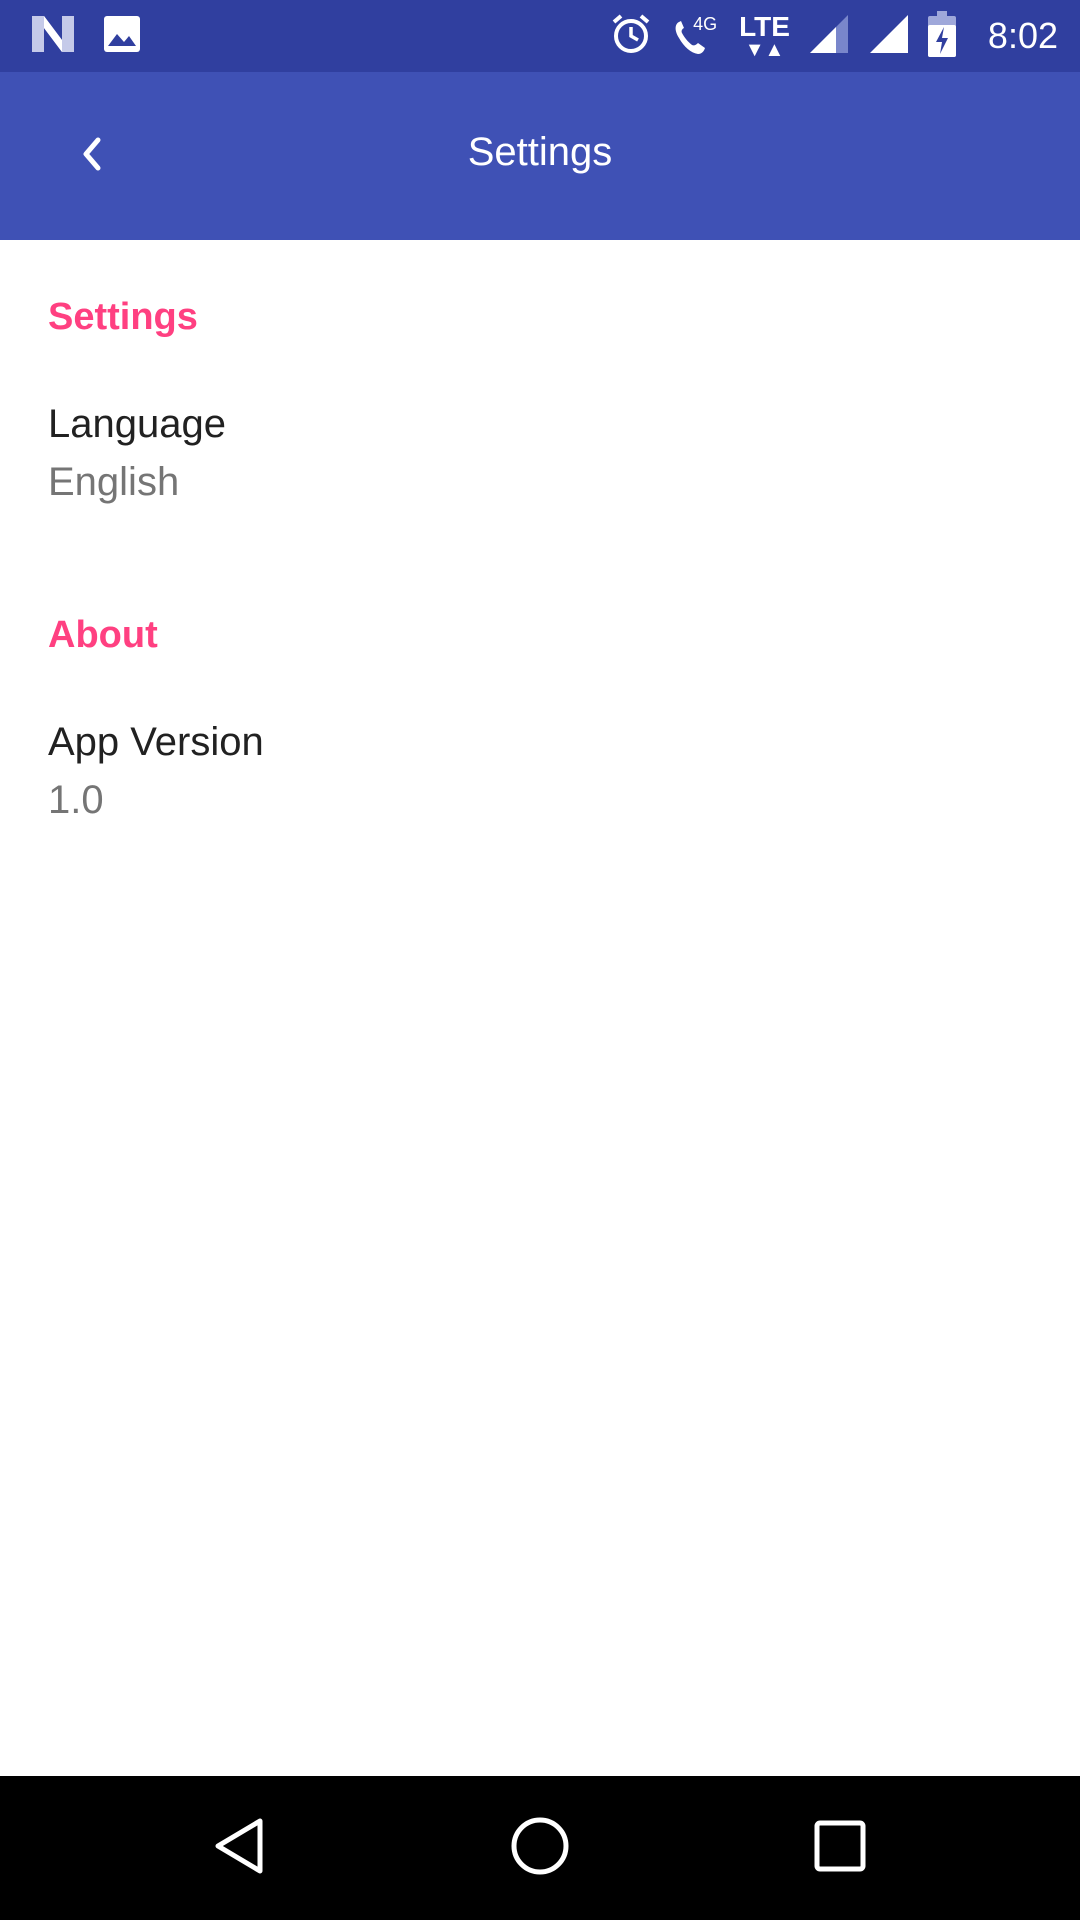 This screenshot has width=1080, height=1920. I want to click on status-right-icons: 4G LTE ▼▲ 8:02, so click(833, 36).